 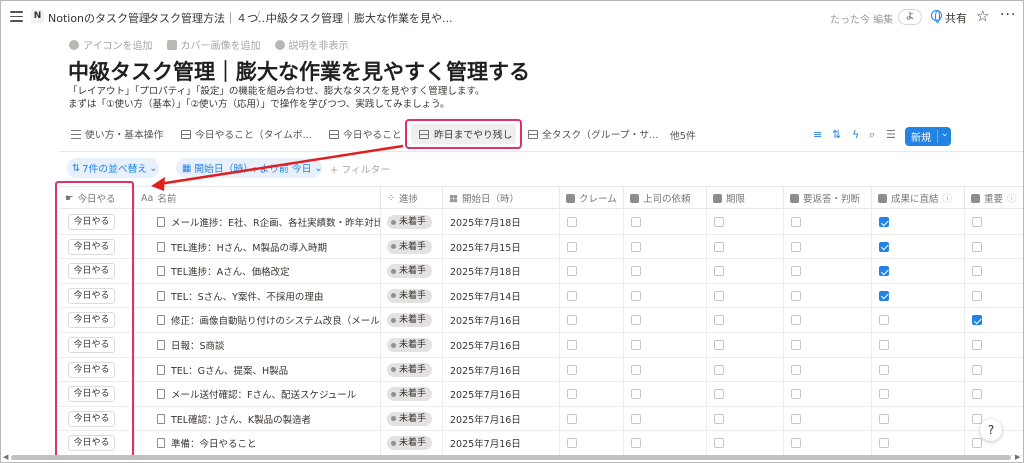 I want to click on add-filter-button: + フィルター, so click(x=360, y=169).